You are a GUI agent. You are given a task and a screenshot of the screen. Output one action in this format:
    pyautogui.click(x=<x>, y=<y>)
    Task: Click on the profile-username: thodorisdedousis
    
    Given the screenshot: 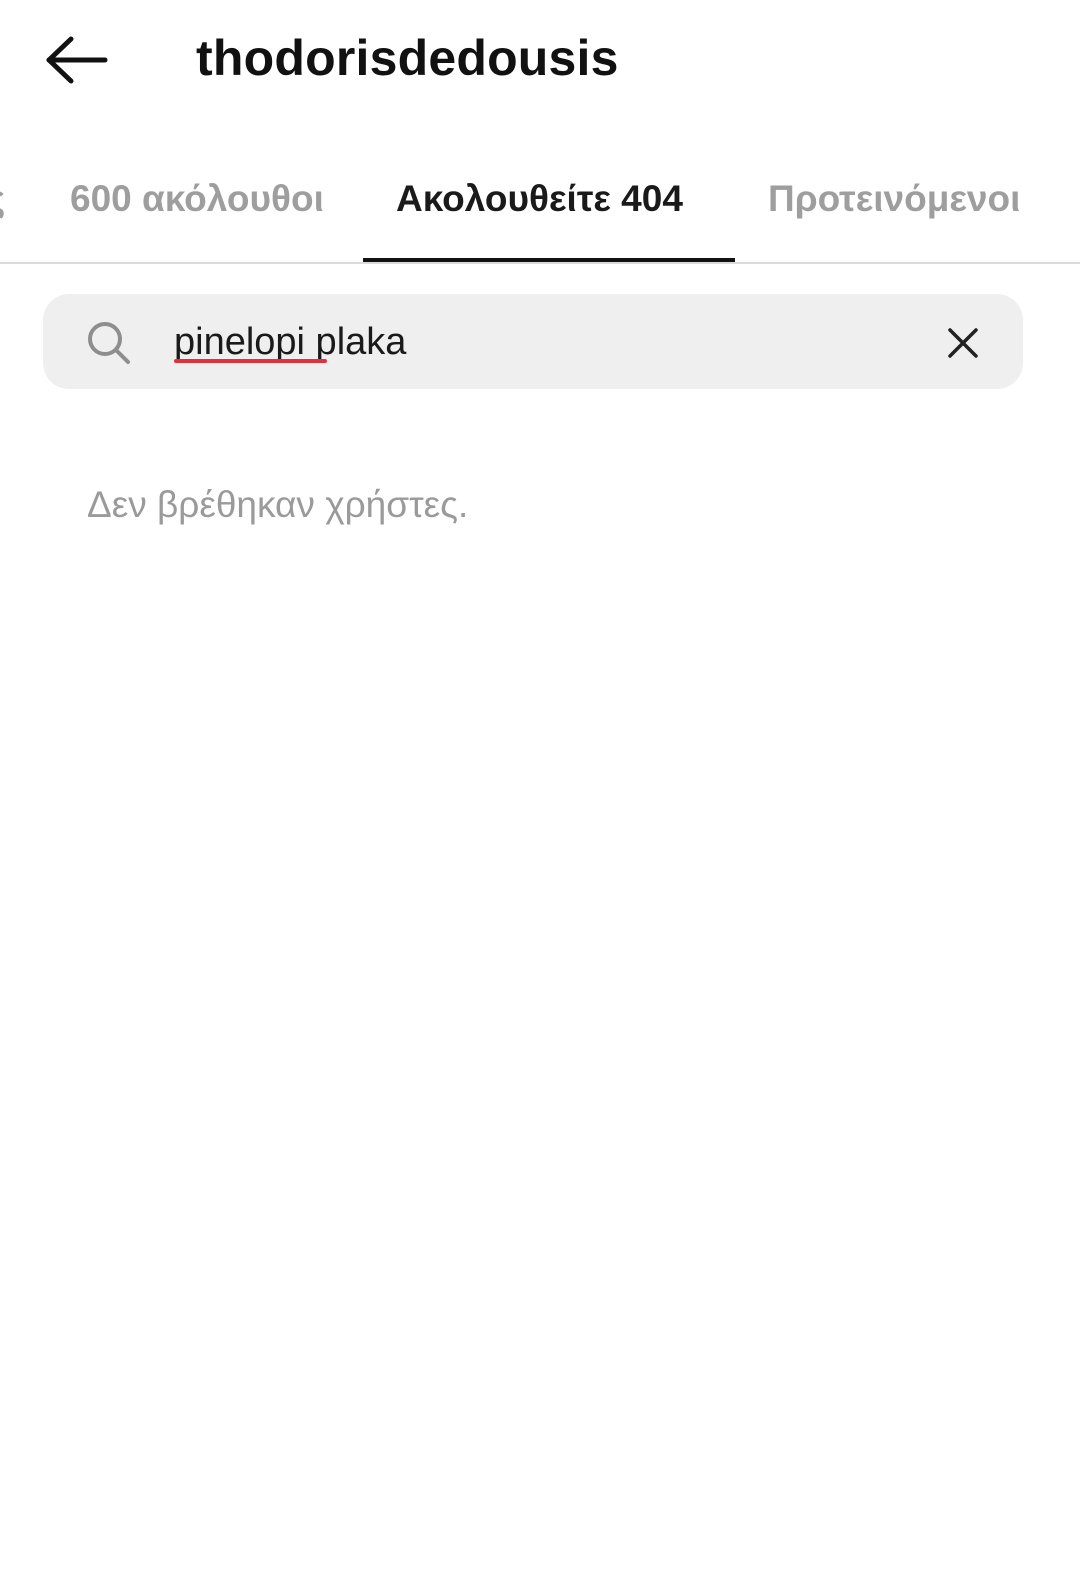 What is the action you would take?
    pyautogui.click(x=407, y=58)
    